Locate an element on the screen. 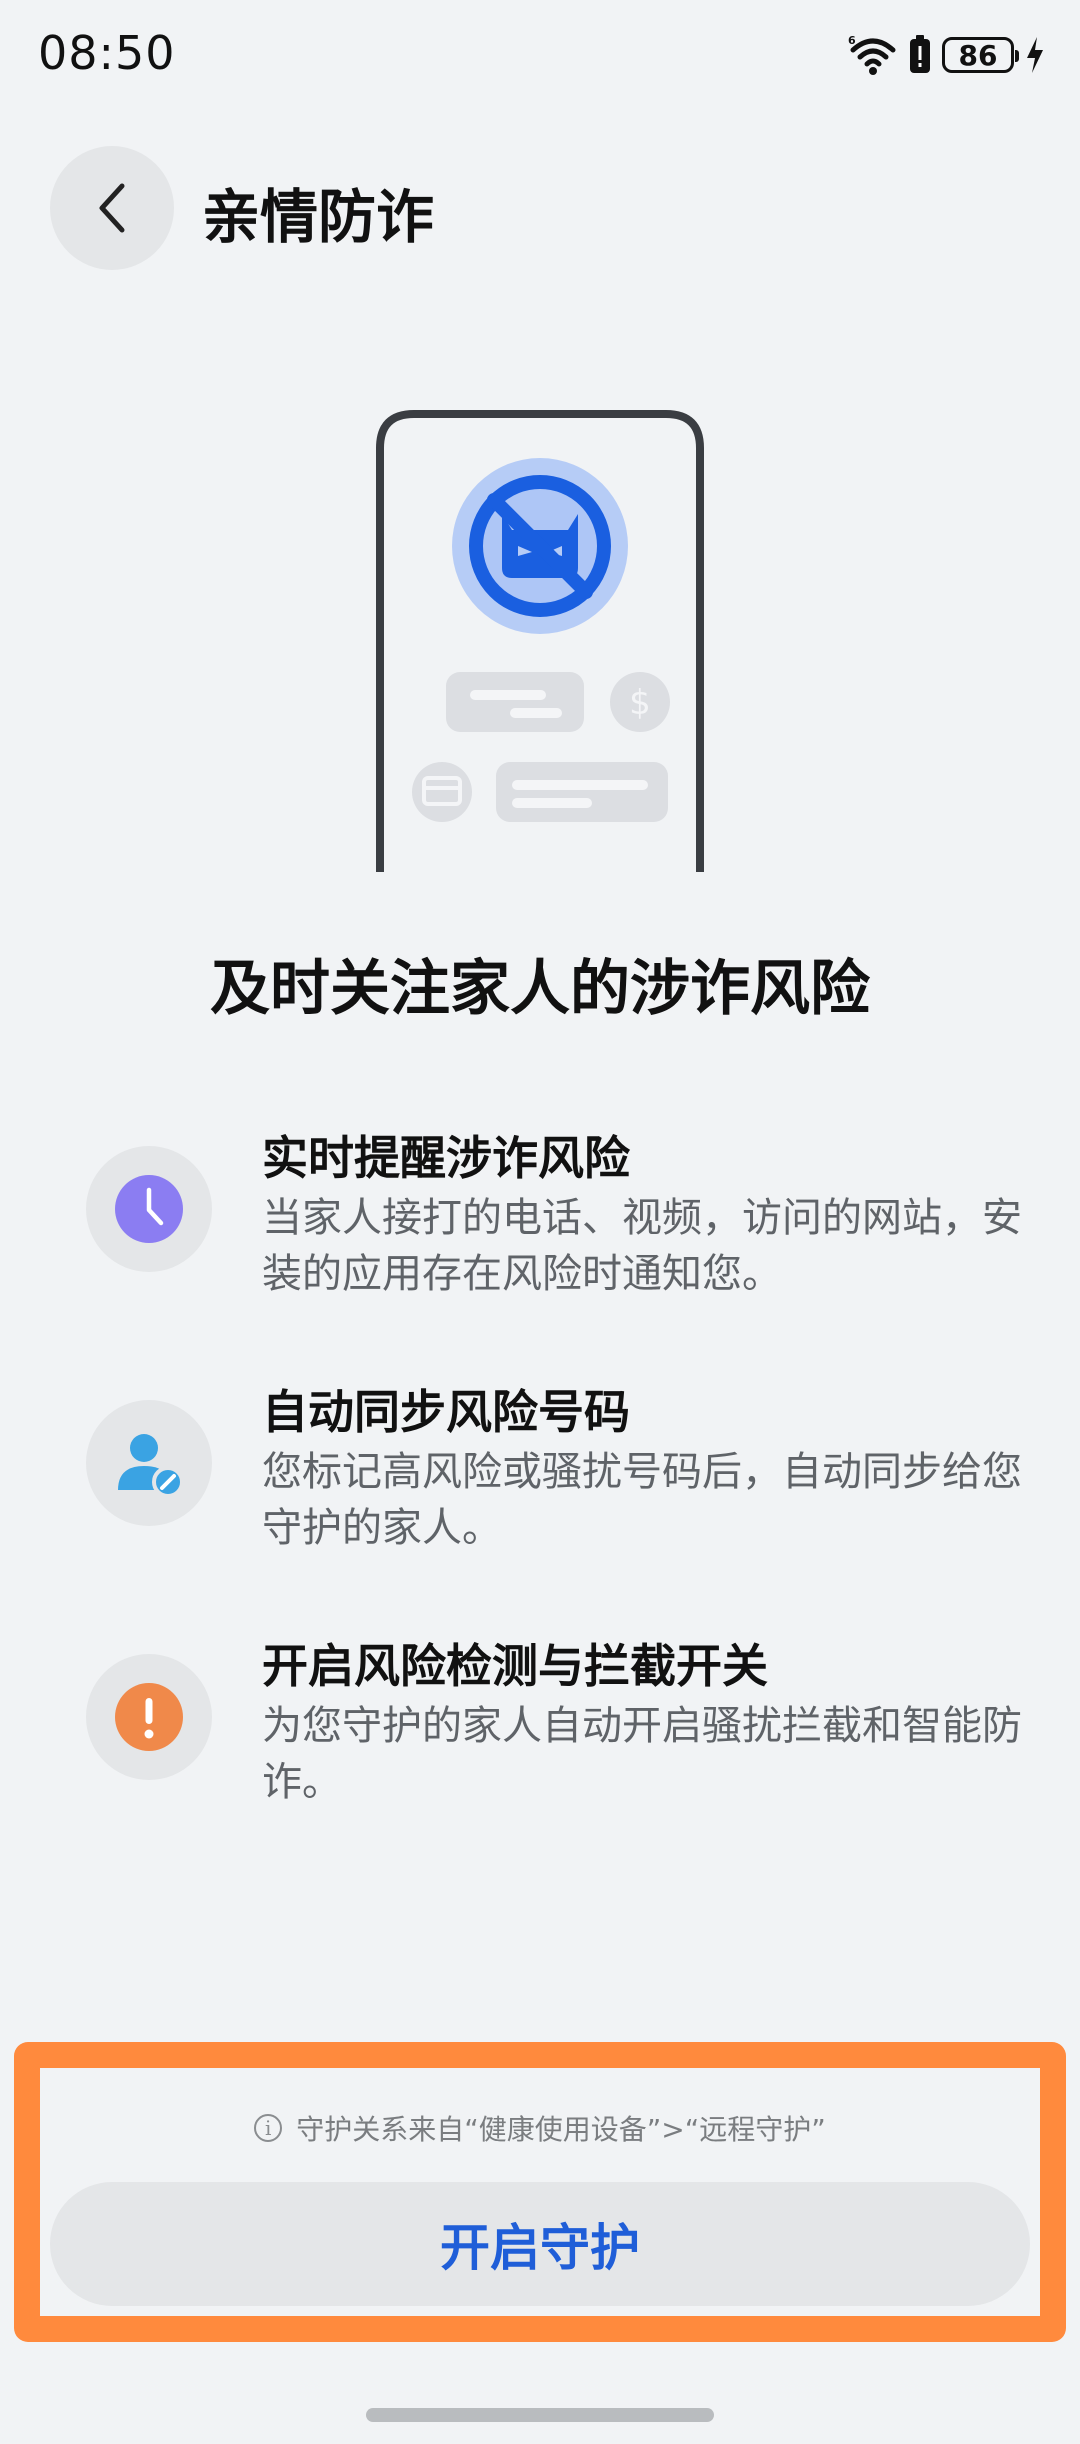  blocked-threat-icon is located at coordinates (540, 546).